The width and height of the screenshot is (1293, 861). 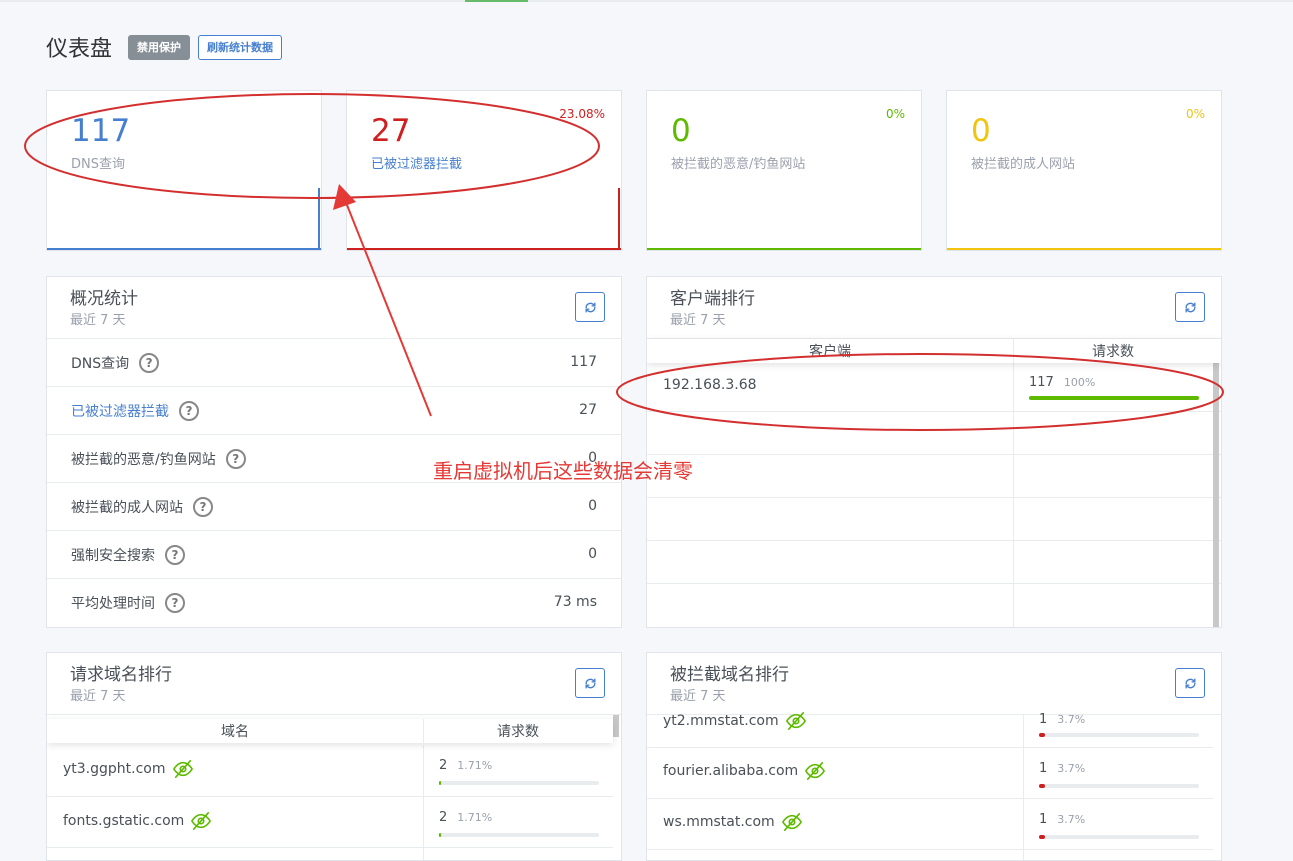 I want to click on domain-name: yt2.mmstat.com, so click(x=721, y=721).